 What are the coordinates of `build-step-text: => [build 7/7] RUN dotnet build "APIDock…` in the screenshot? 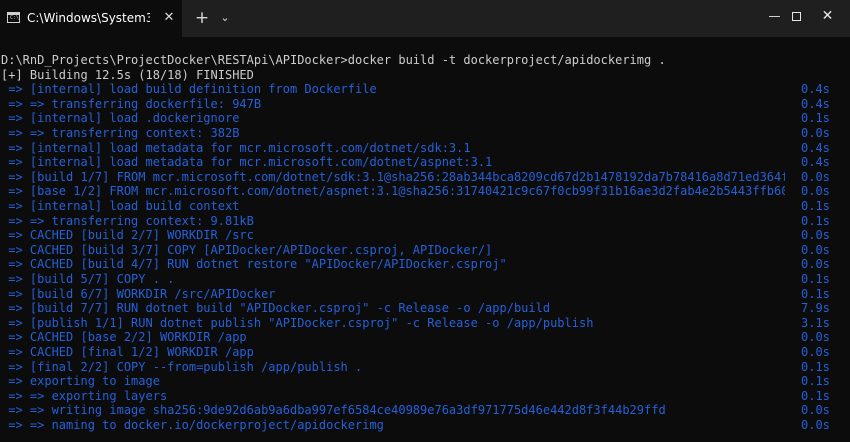 It's located at (276, 308).